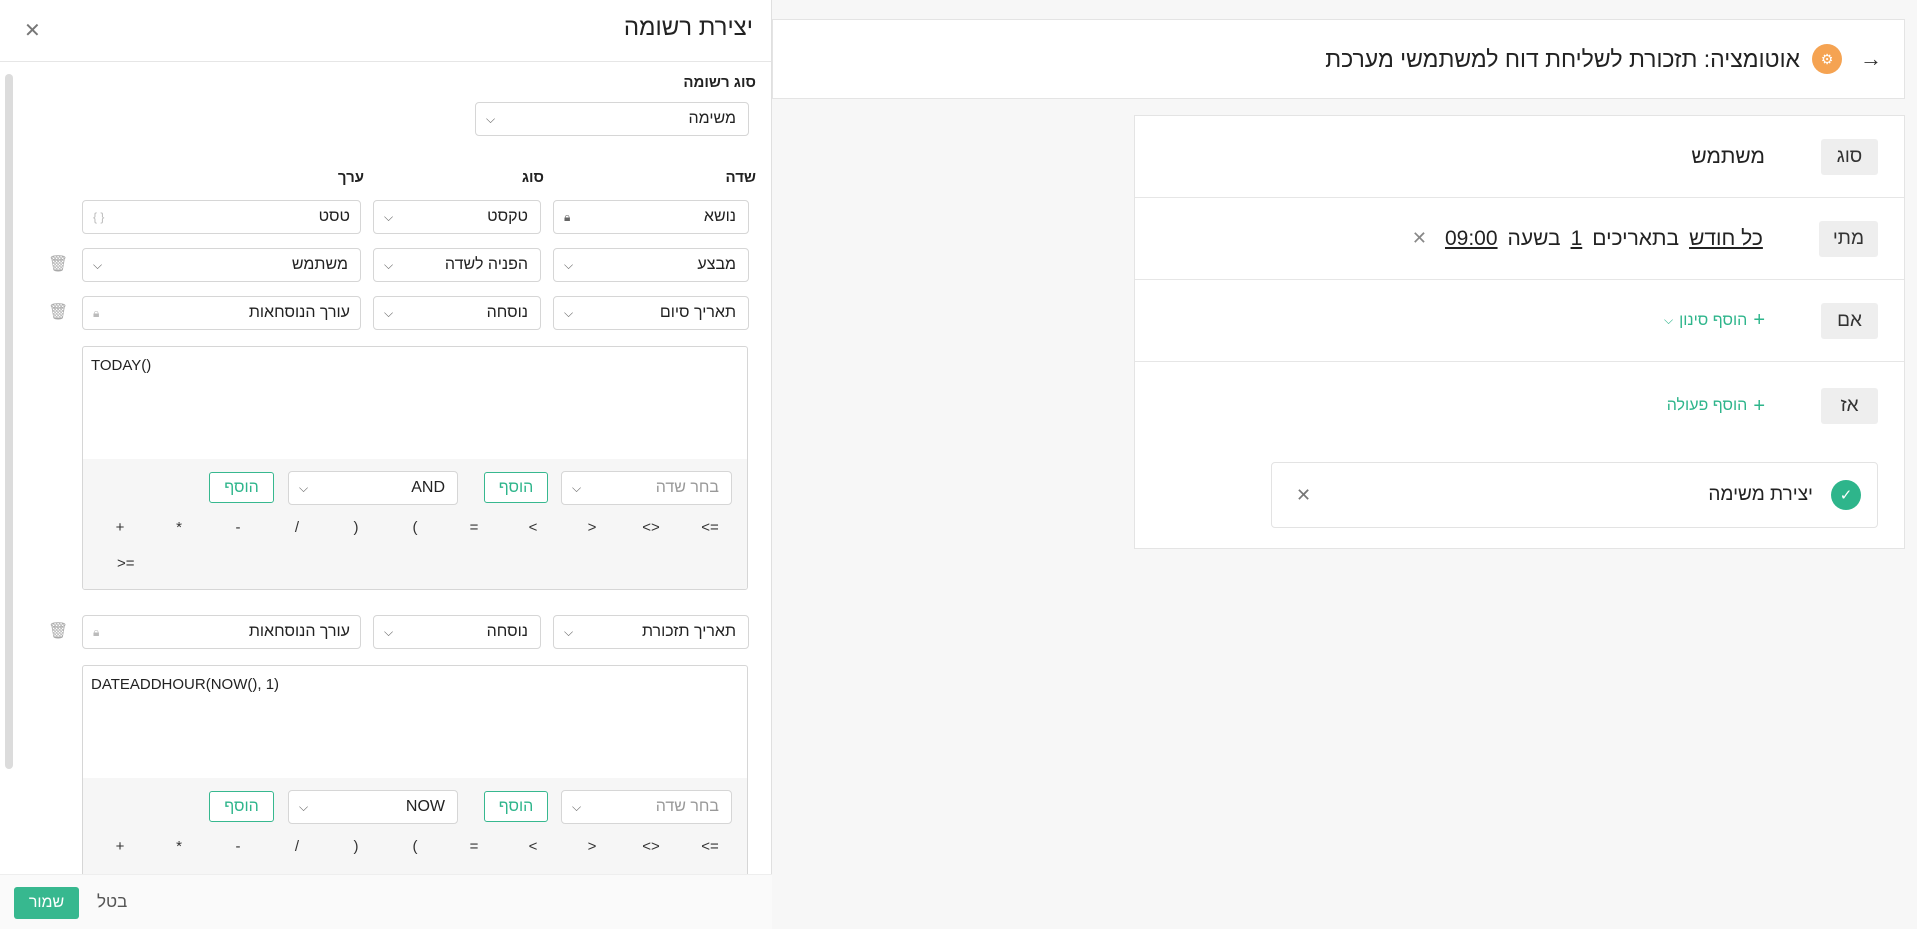  Describe the element at coordinates (126, 563) in the screenshot. I see `operator-button: >=` at that location.